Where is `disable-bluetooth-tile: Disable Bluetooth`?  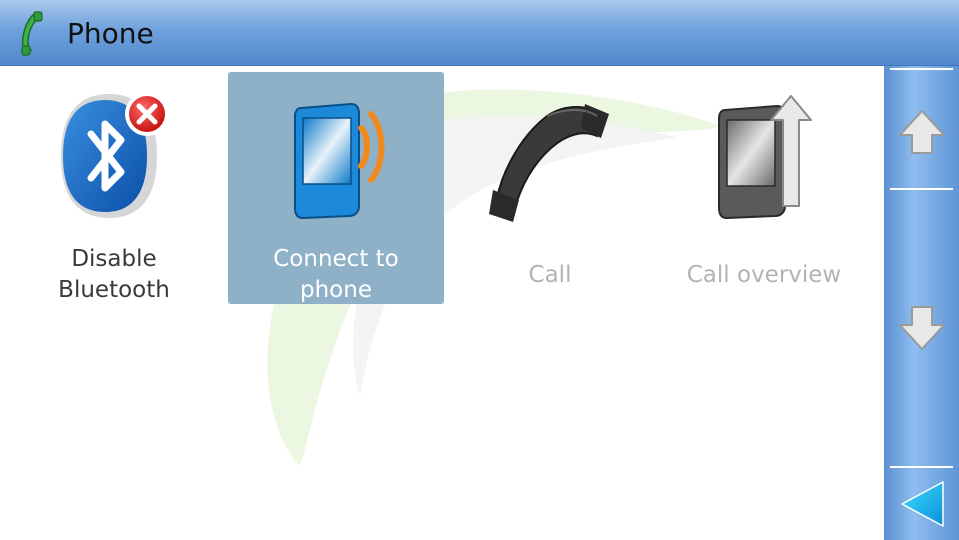 disable-bluetooth-tile: Disable Bluetooth is located at coordinates (114, 188).